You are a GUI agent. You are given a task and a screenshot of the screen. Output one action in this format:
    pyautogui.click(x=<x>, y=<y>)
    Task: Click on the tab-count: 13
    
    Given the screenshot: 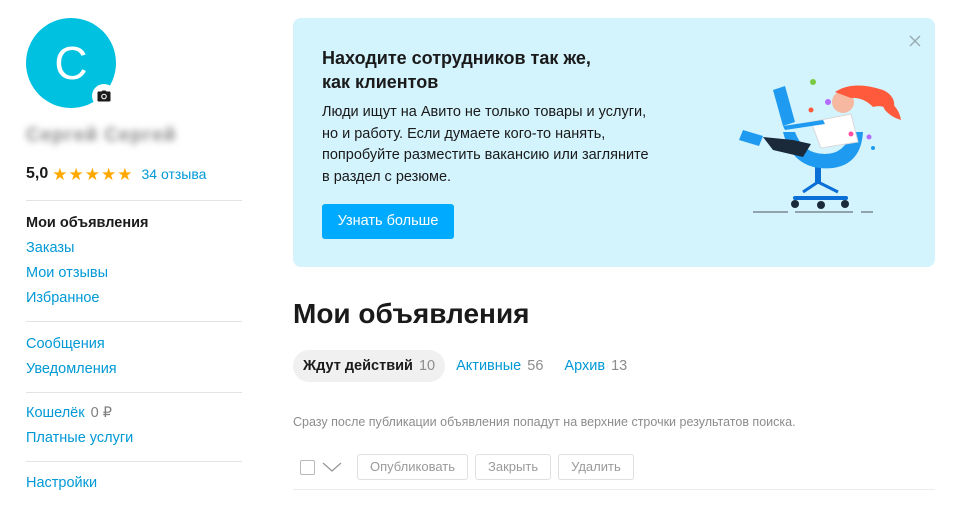 What is the action you would take?
    pyautogui.click(x=619, y=366)
    